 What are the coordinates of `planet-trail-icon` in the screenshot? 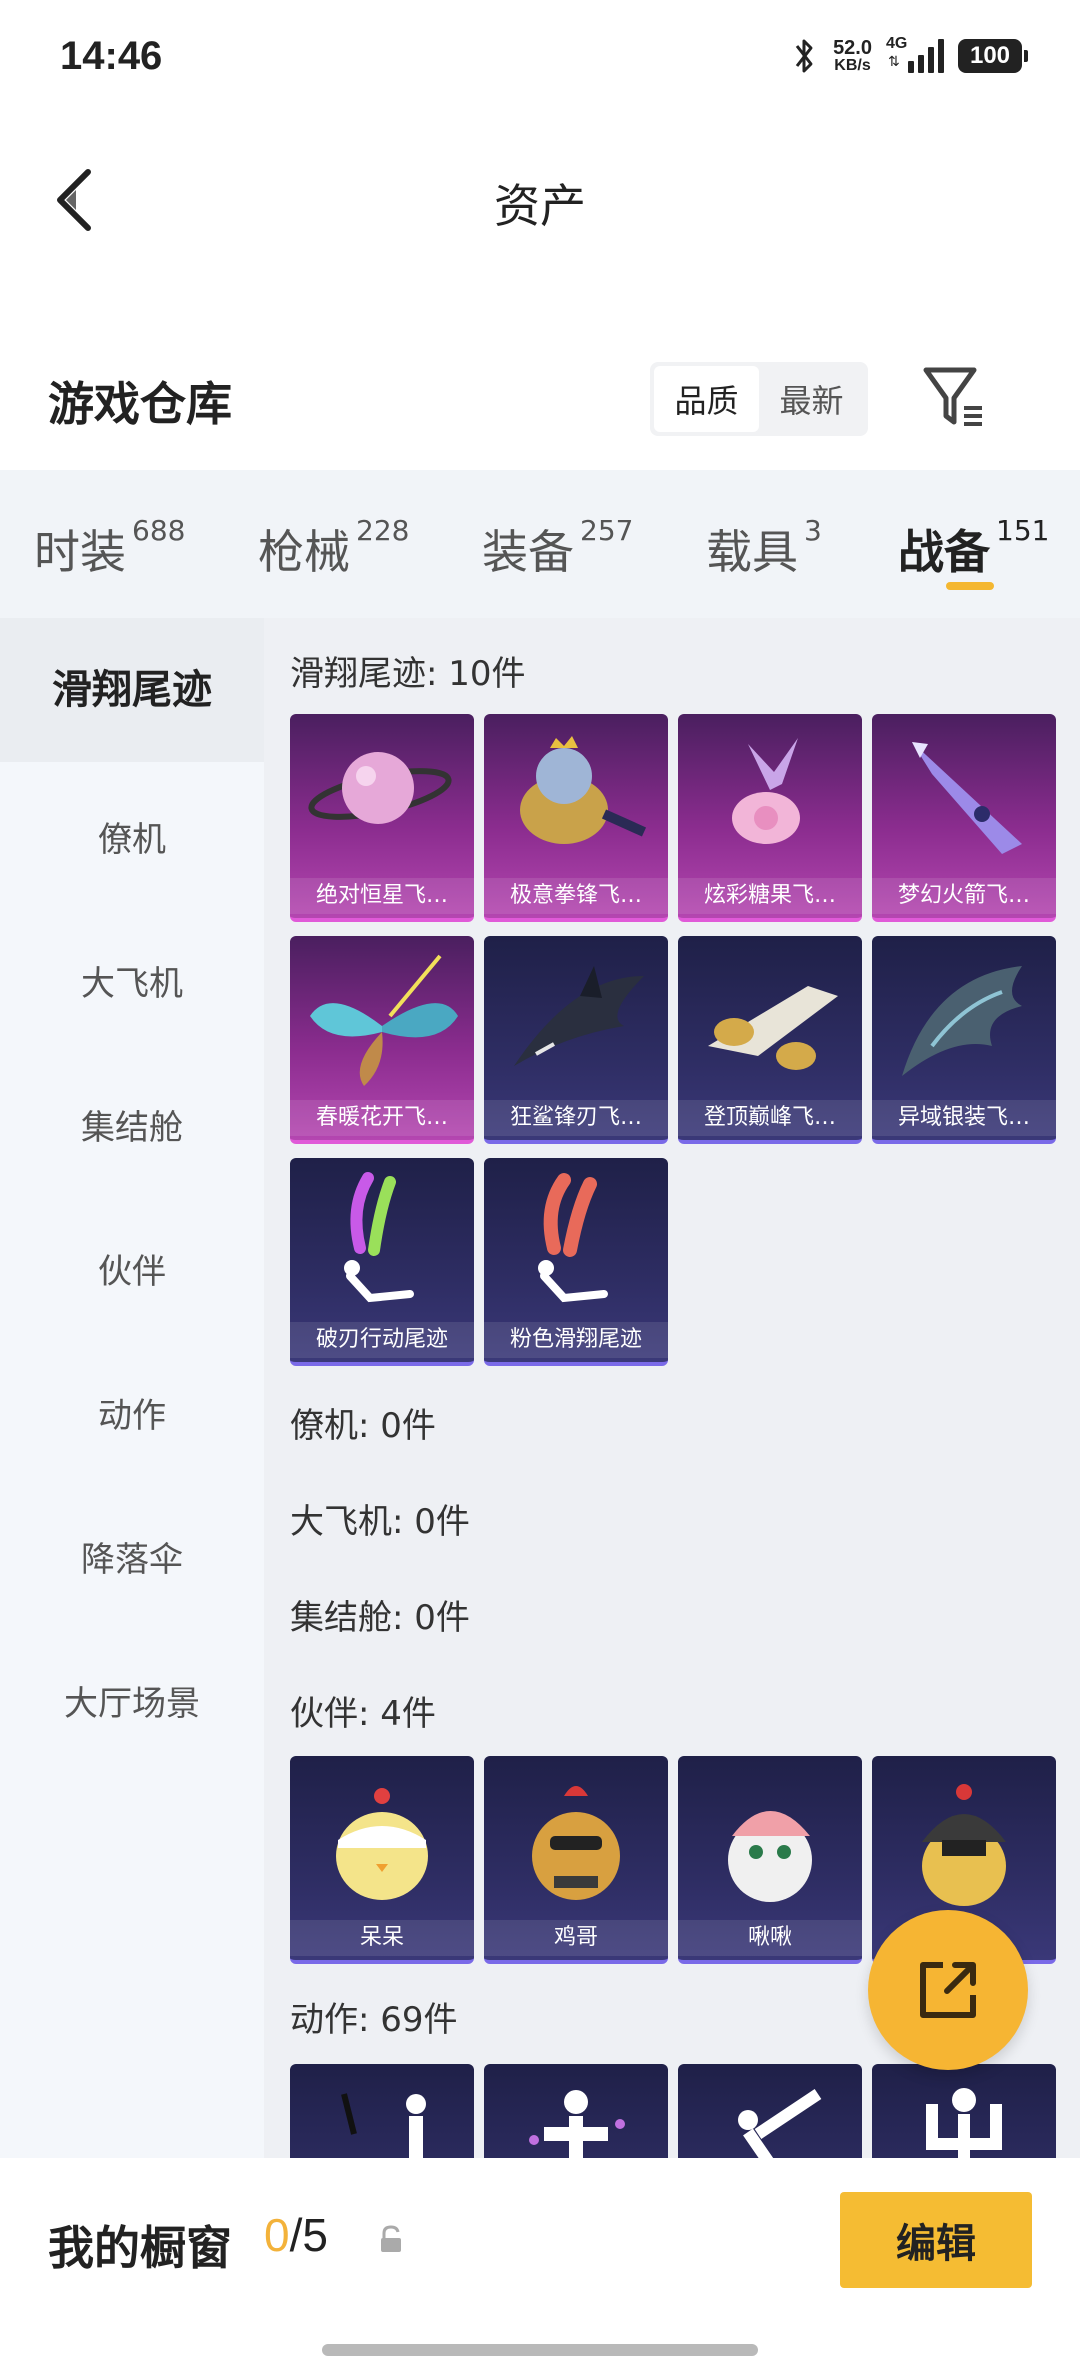 It's located at (380, 788).